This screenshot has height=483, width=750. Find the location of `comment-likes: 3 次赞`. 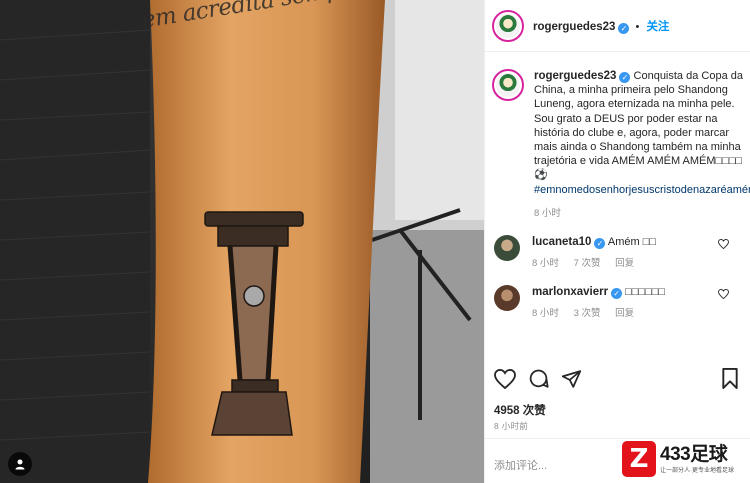

comment-likes: 3 次赞 is located at coordinates (587, 313).